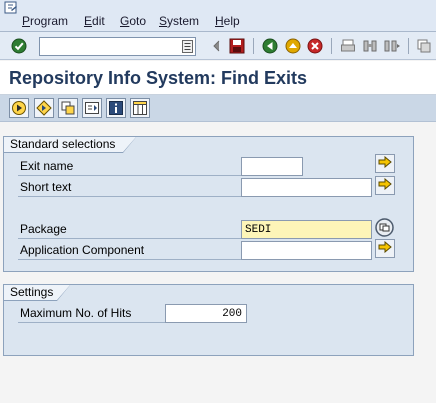 The height and width of the screenshot is (403, 436). I want to click on system-toolbar, so click(218, 46).